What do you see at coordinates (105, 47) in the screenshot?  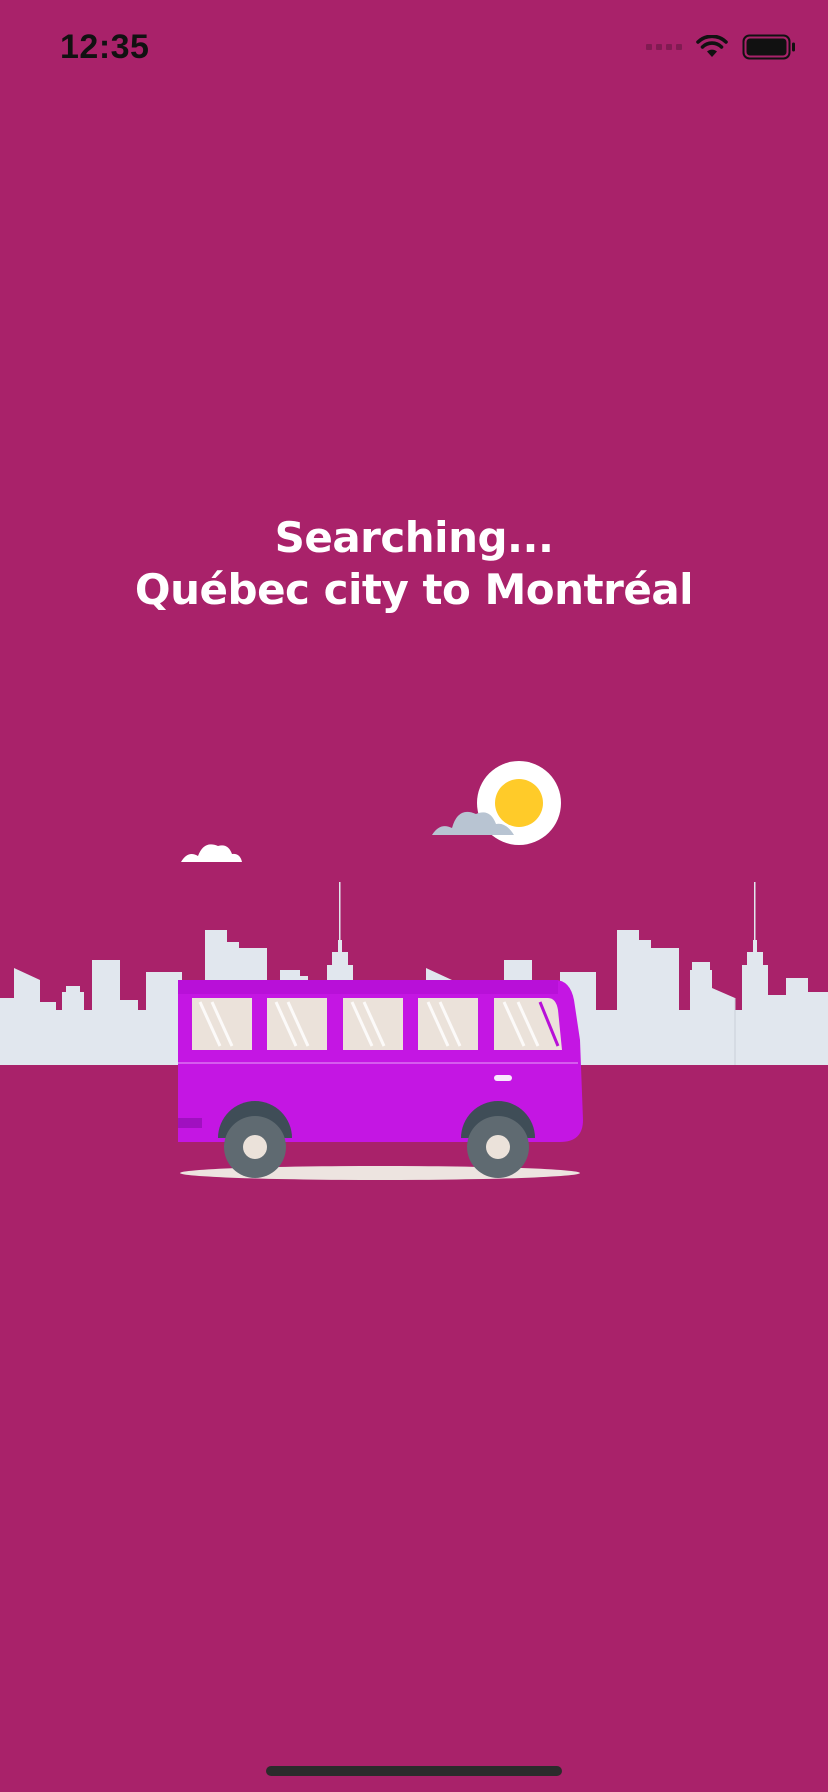 I see `status-time: 12:35` at bounding box center [105, 47].